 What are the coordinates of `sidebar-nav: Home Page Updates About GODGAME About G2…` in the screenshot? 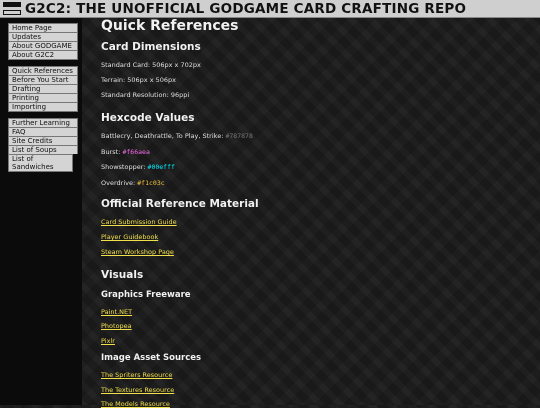 It's located at (41, 211).